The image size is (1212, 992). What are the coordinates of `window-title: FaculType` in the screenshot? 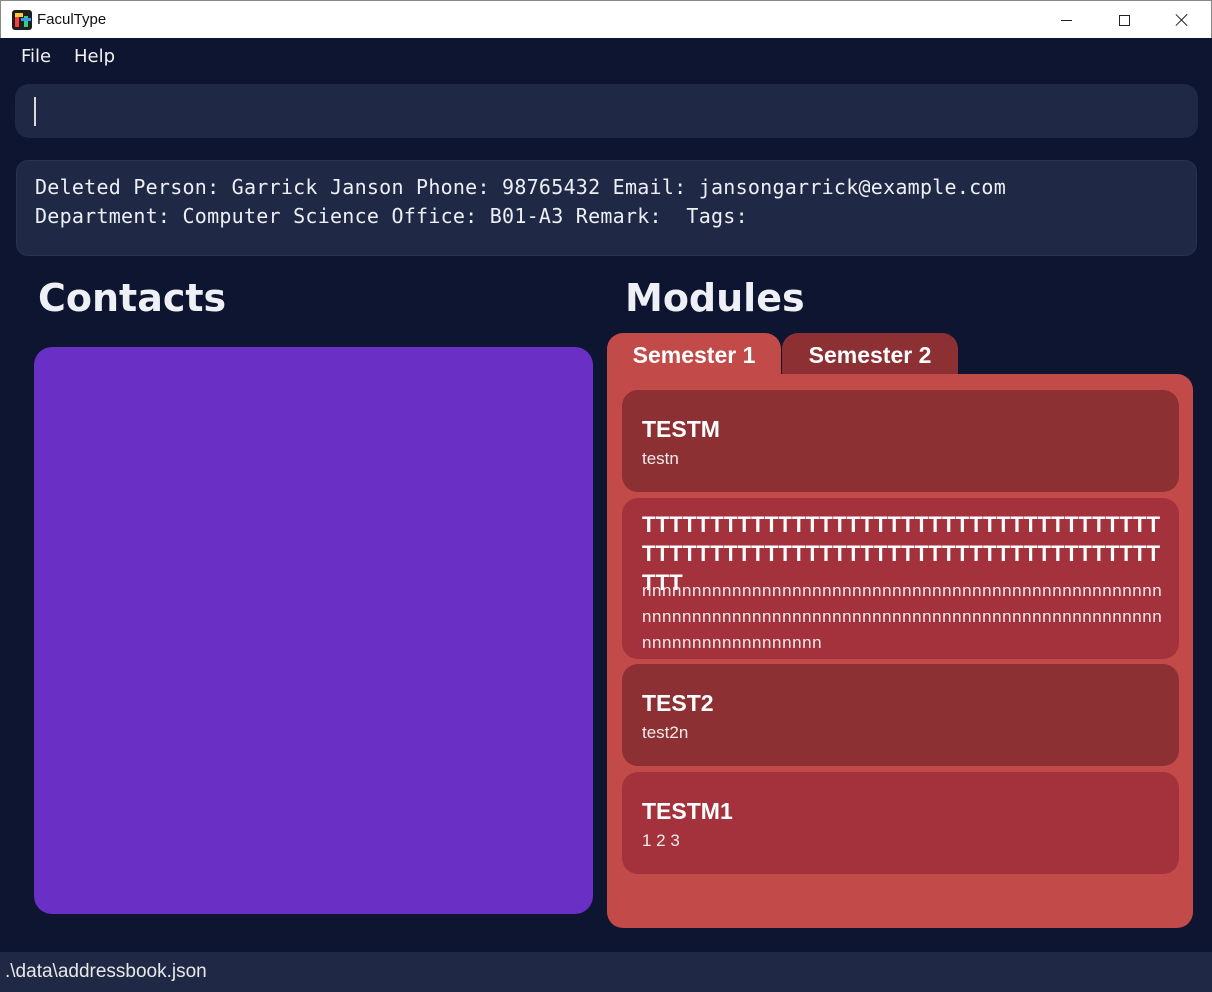 It's located at (72, 19).